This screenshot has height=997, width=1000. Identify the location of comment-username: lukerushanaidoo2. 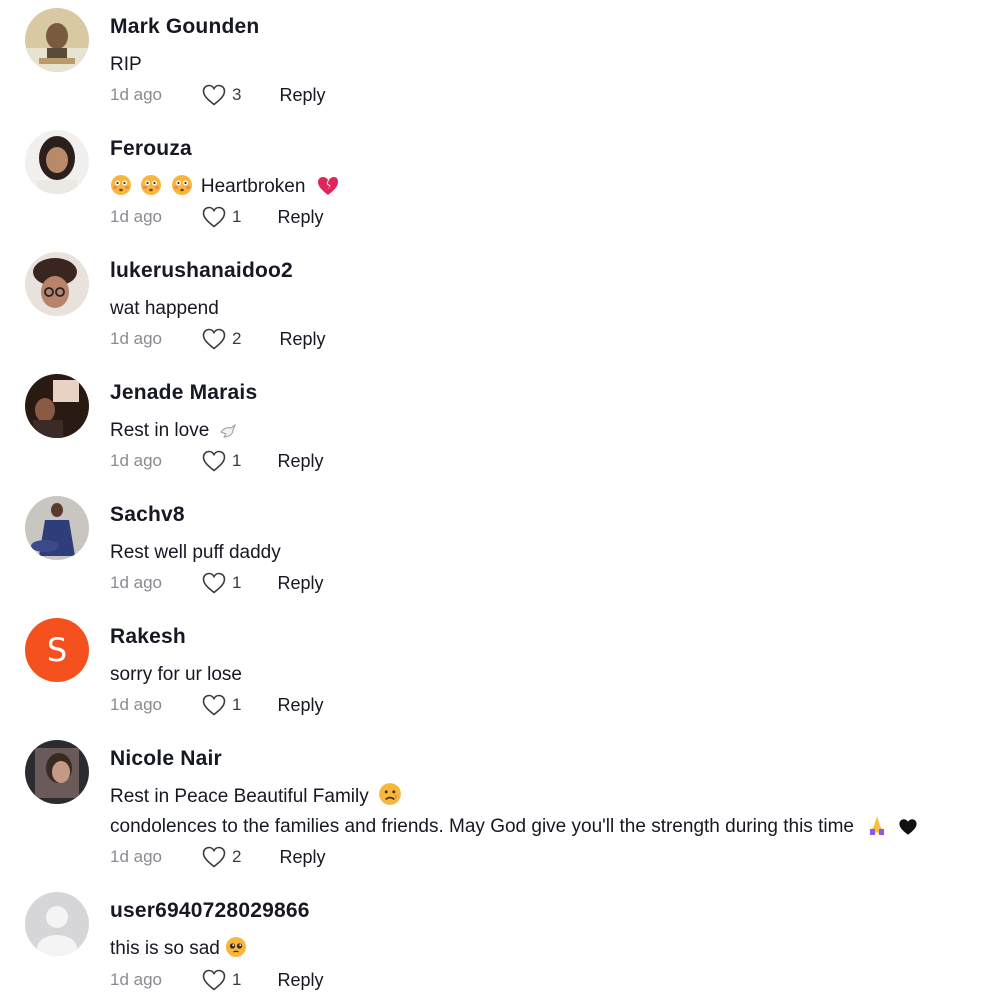
(201, 271).